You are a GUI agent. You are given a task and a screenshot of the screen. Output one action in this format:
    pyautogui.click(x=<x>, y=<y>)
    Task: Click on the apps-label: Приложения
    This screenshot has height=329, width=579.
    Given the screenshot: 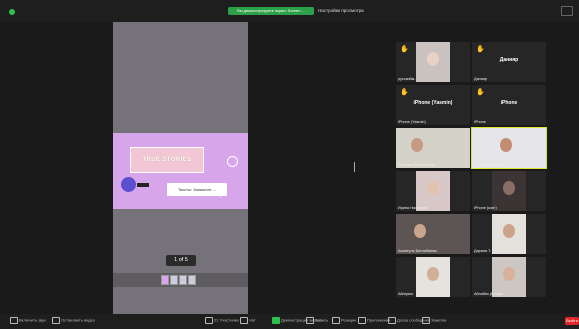 What is the action you would take?
    pyautogui.click(x=379, y=320)
    